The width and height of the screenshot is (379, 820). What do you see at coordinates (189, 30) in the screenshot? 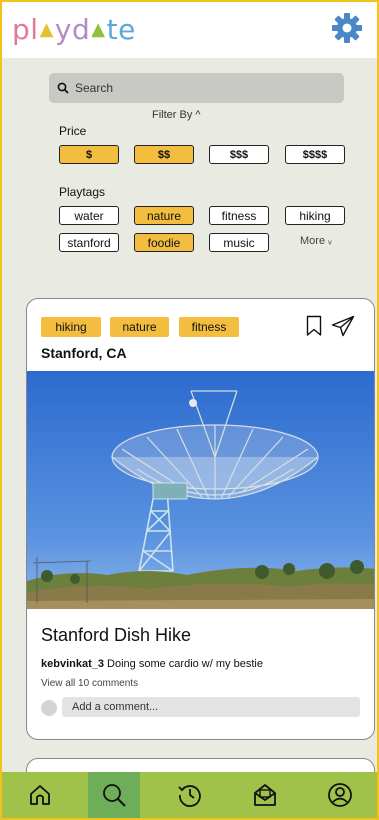
I see `header: pl ▲ yd ▲ te` at bounding box center [189, 30].